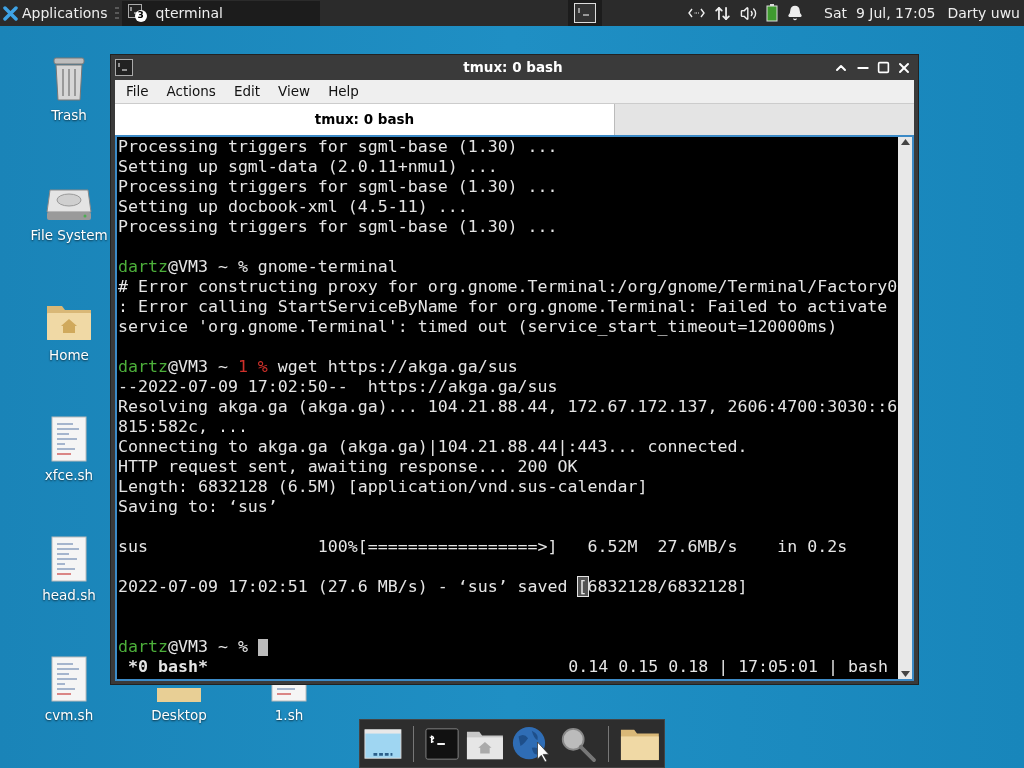 Image resolution: width=1024 pixels, height=768 pixels. What do you see at coordinates (697, 13) in the screenshot?
I see `network-icon` at bounding box center [697, 13].